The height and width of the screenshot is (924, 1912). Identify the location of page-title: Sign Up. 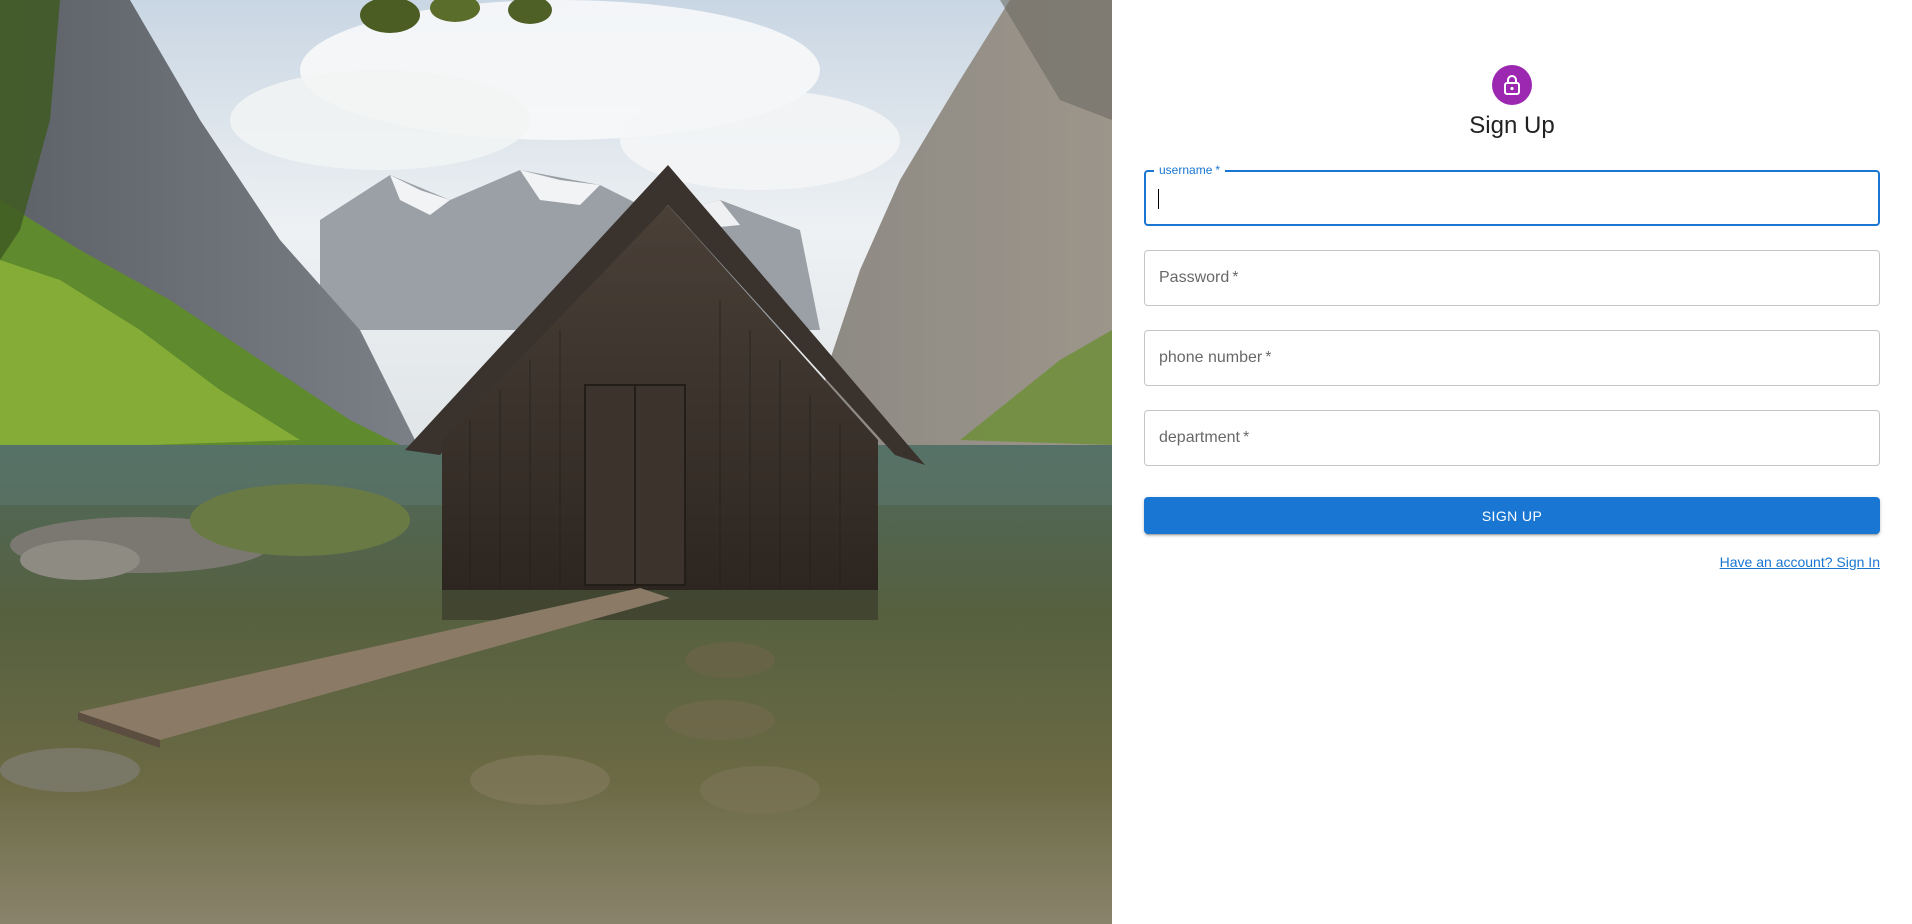
(1512, 125).